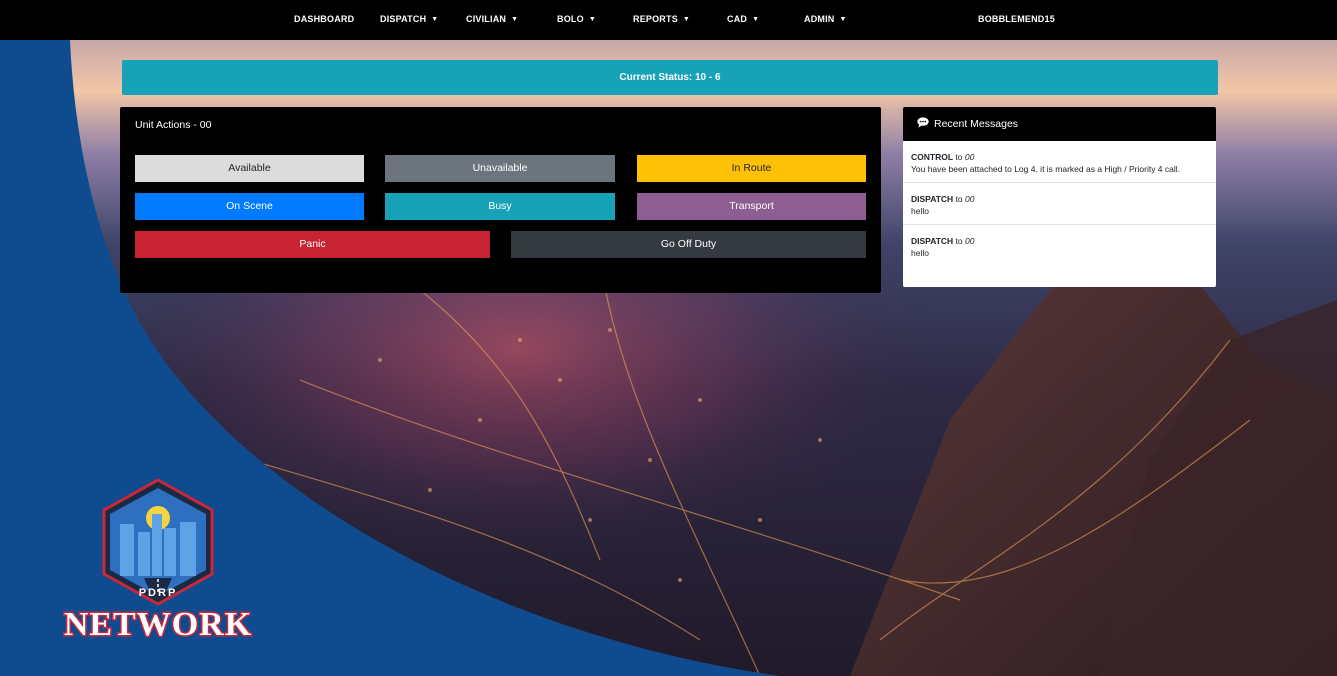 The width and height of the screenshot is (1337, 676). Describe the element at coordinates (158, 624) in the screenshot. I see `logo-line2: NETWORK` at that location.